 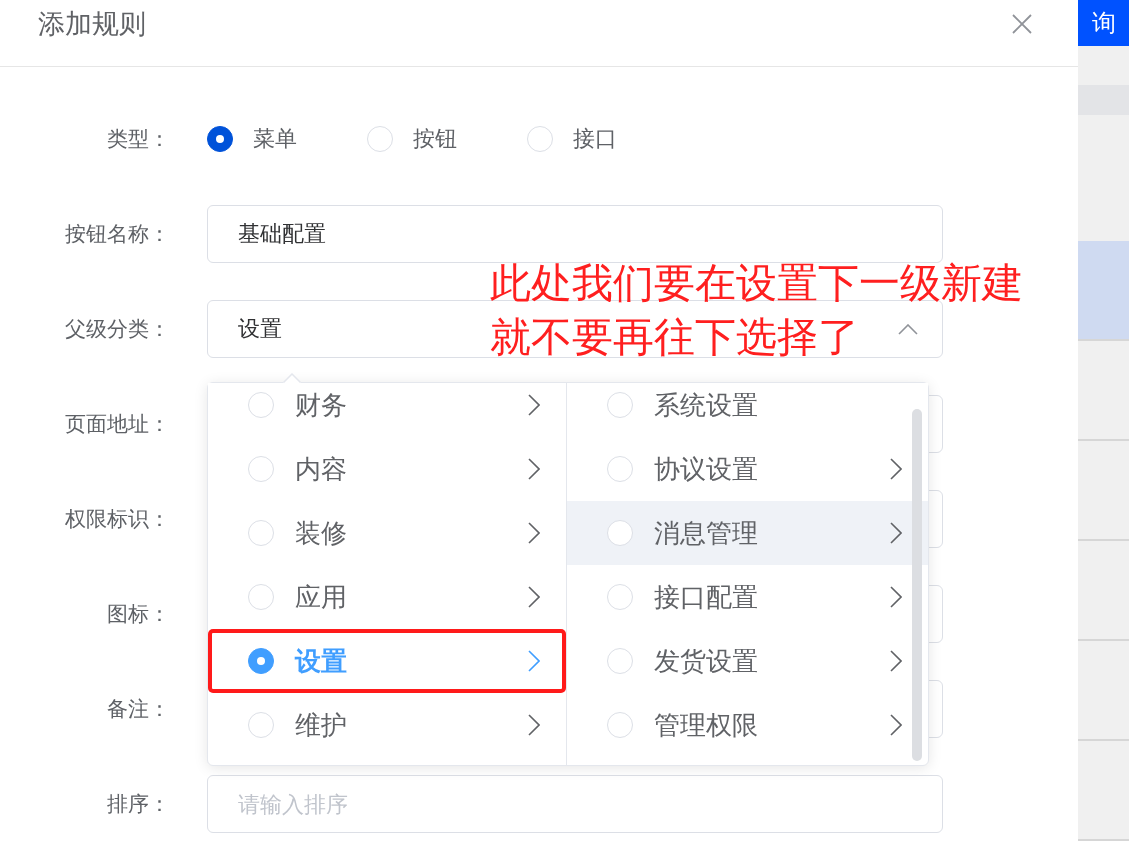 What do you see at coordinates (92, 24) in the screenshot?
I see `dialog-title: 添加规则` at bounding box center [92, 24].